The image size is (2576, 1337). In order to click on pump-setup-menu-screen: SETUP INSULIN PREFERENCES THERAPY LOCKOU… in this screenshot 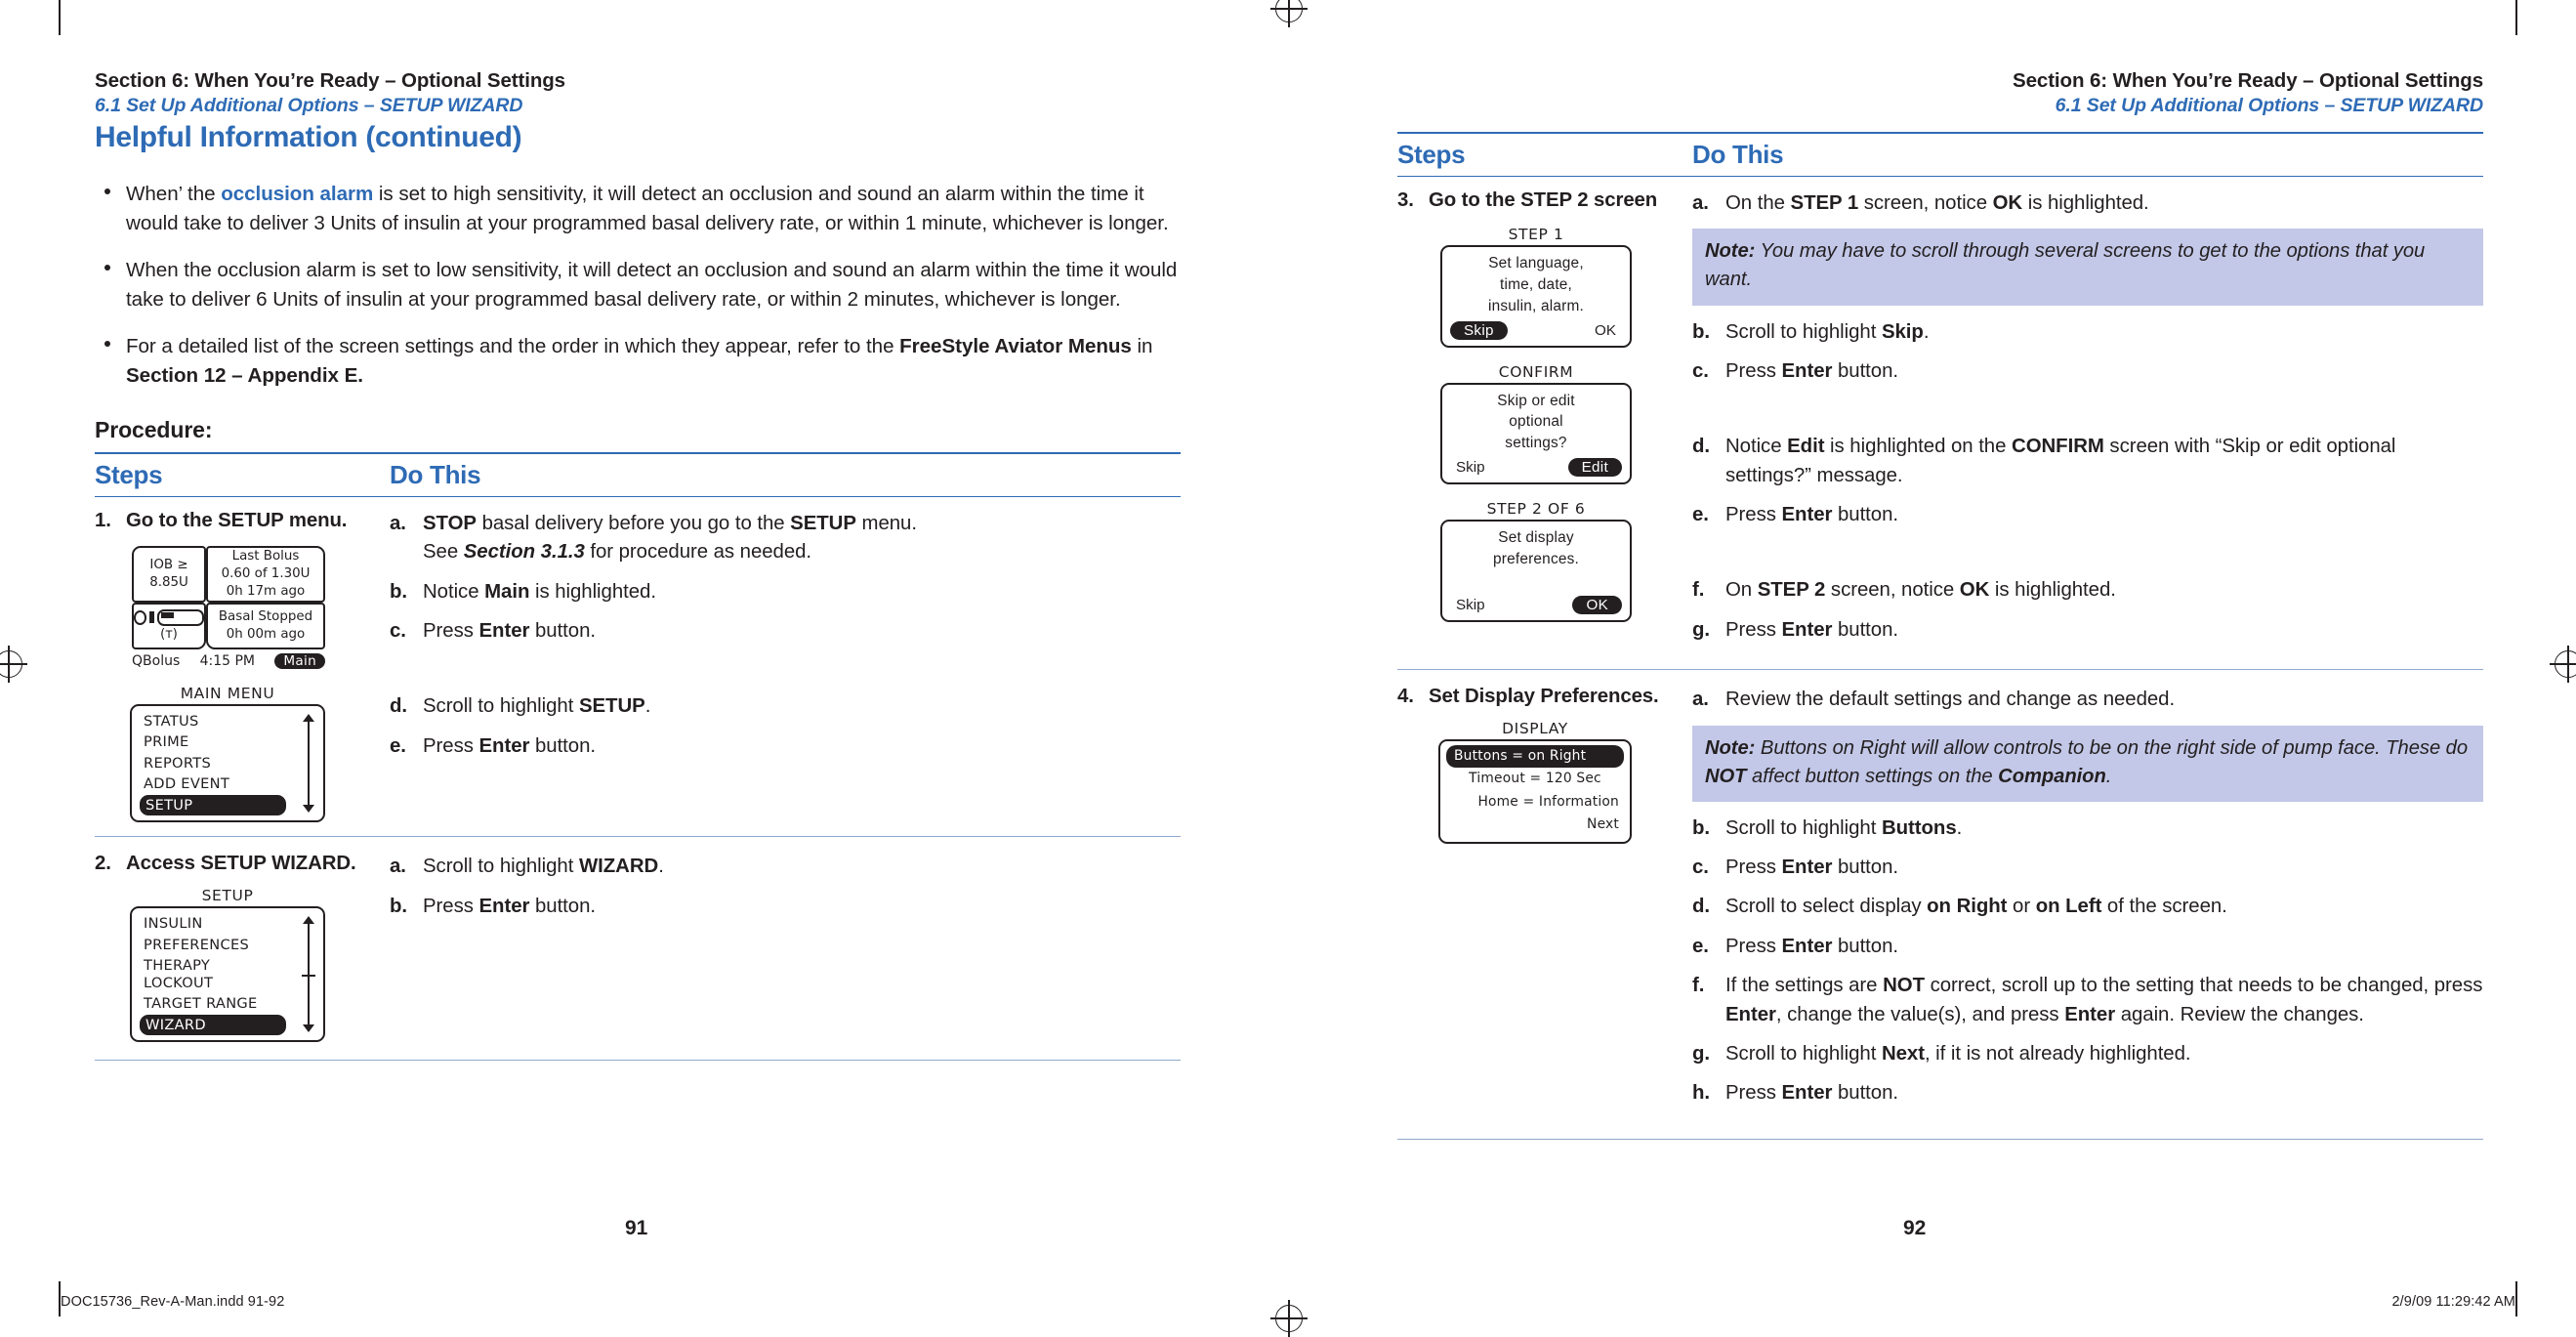, I will do `click(227, 965)`.